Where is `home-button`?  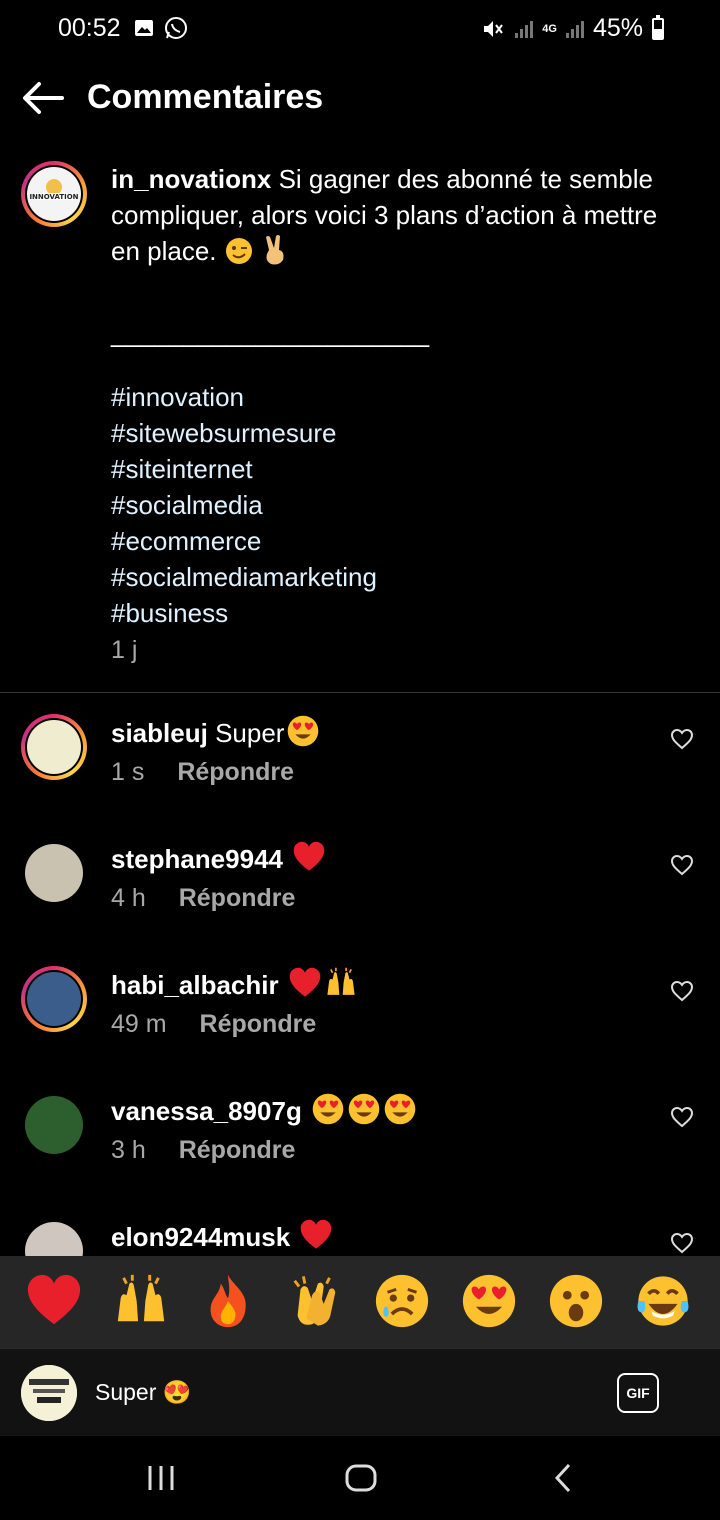 home-button is located at coordinates (361, 1478).